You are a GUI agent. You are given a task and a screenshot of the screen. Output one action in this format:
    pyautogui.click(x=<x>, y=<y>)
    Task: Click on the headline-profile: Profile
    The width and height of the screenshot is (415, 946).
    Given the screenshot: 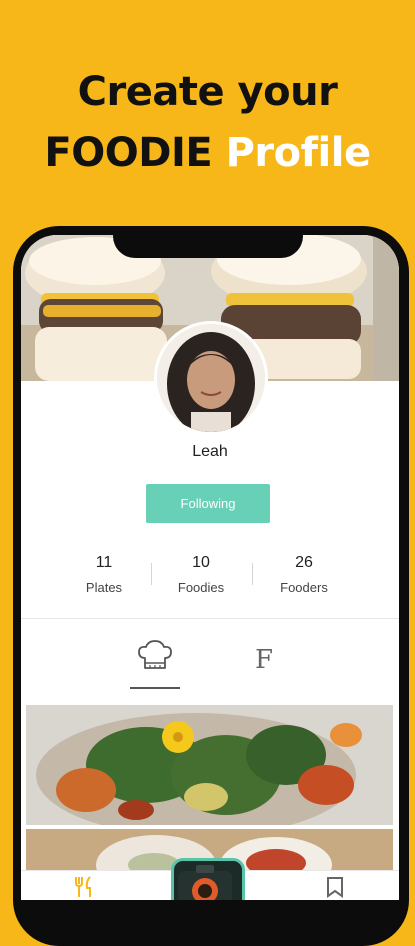 What is the action you would take?
    pyautogui.click(x=298, y=153)
    